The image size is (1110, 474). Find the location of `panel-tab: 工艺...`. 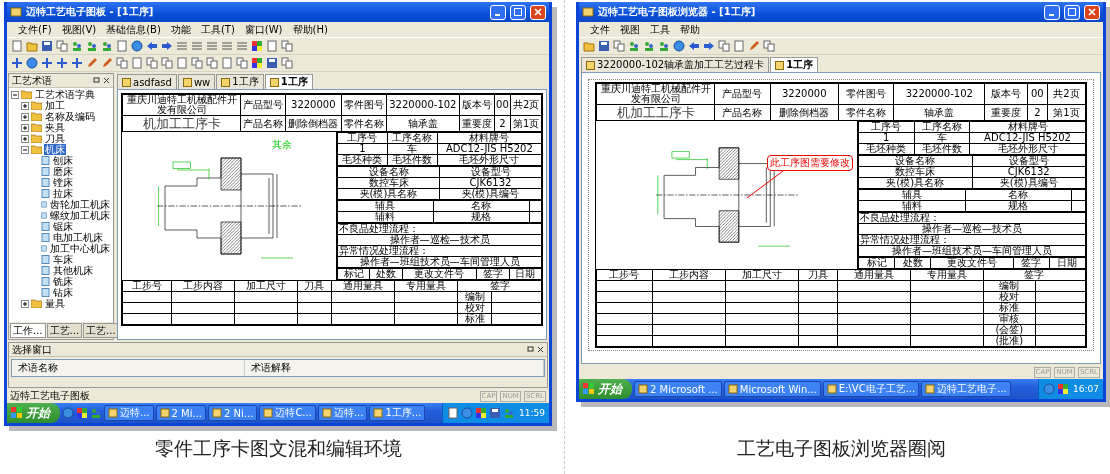

panel-tab: 工艺... is located at coordinates (64, 330).